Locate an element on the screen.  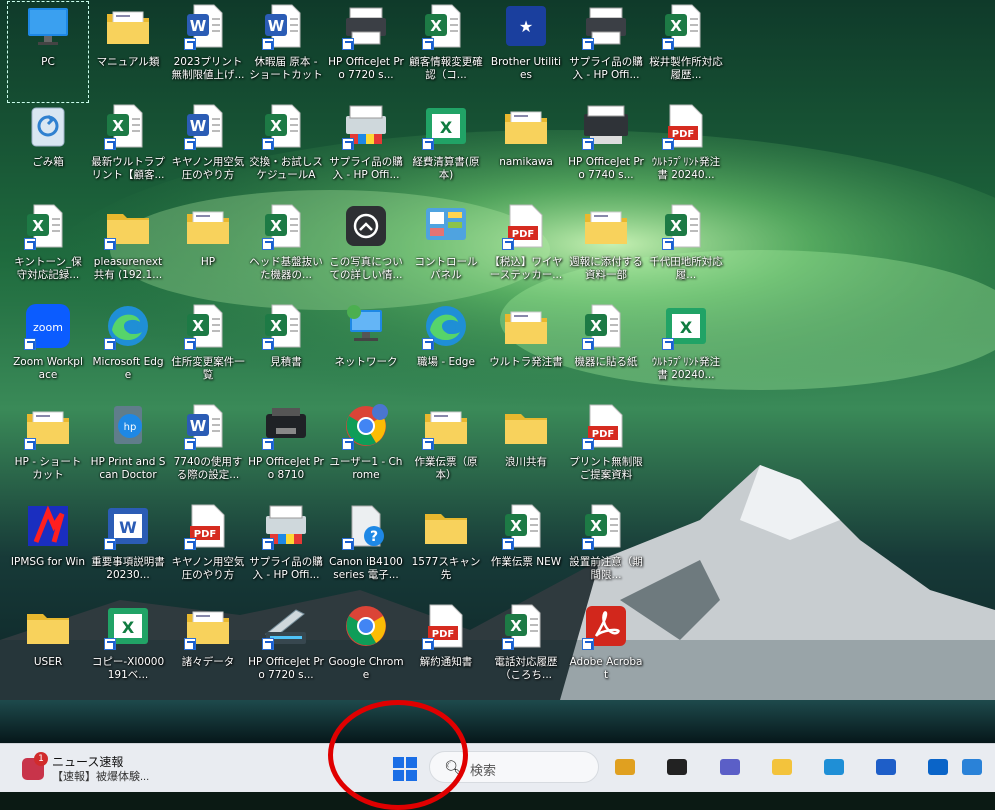
excel-green-icon: X is located at coordinates (686, 326).